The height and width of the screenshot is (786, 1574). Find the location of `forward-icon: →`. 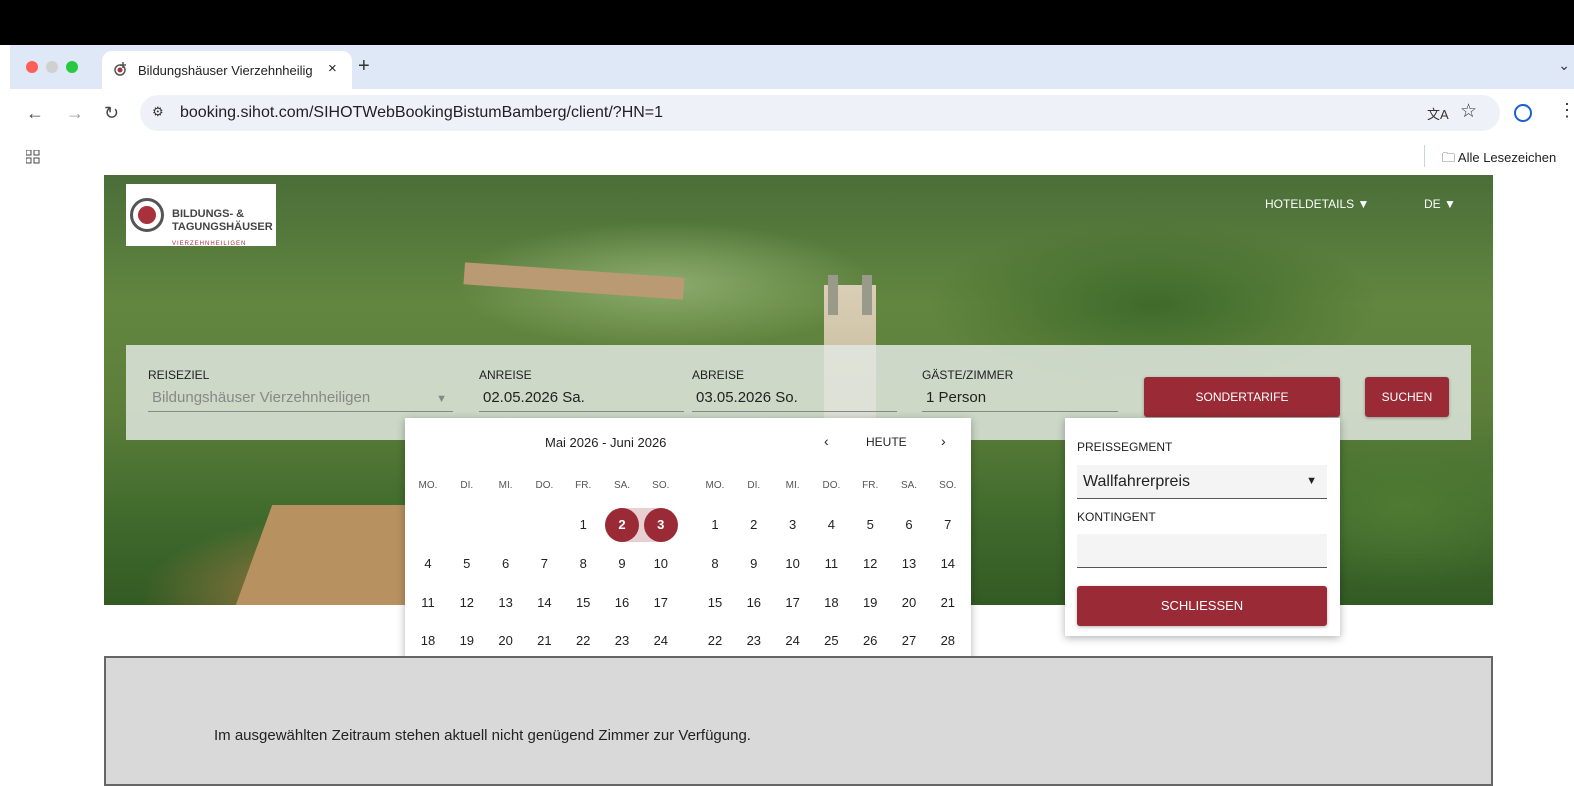

forward-icon: → is located at coordinates (75, 113).